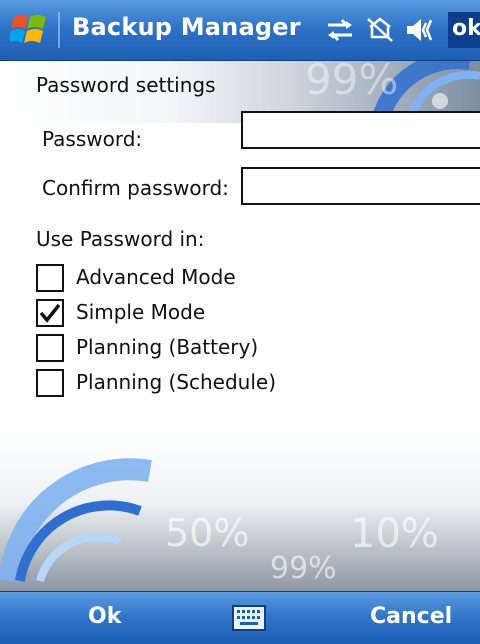 Image resolution: width=480 pixels, height=644 pixels. I want to click on planning-schedule-label: Planning (Schedule), so click(176, 382).